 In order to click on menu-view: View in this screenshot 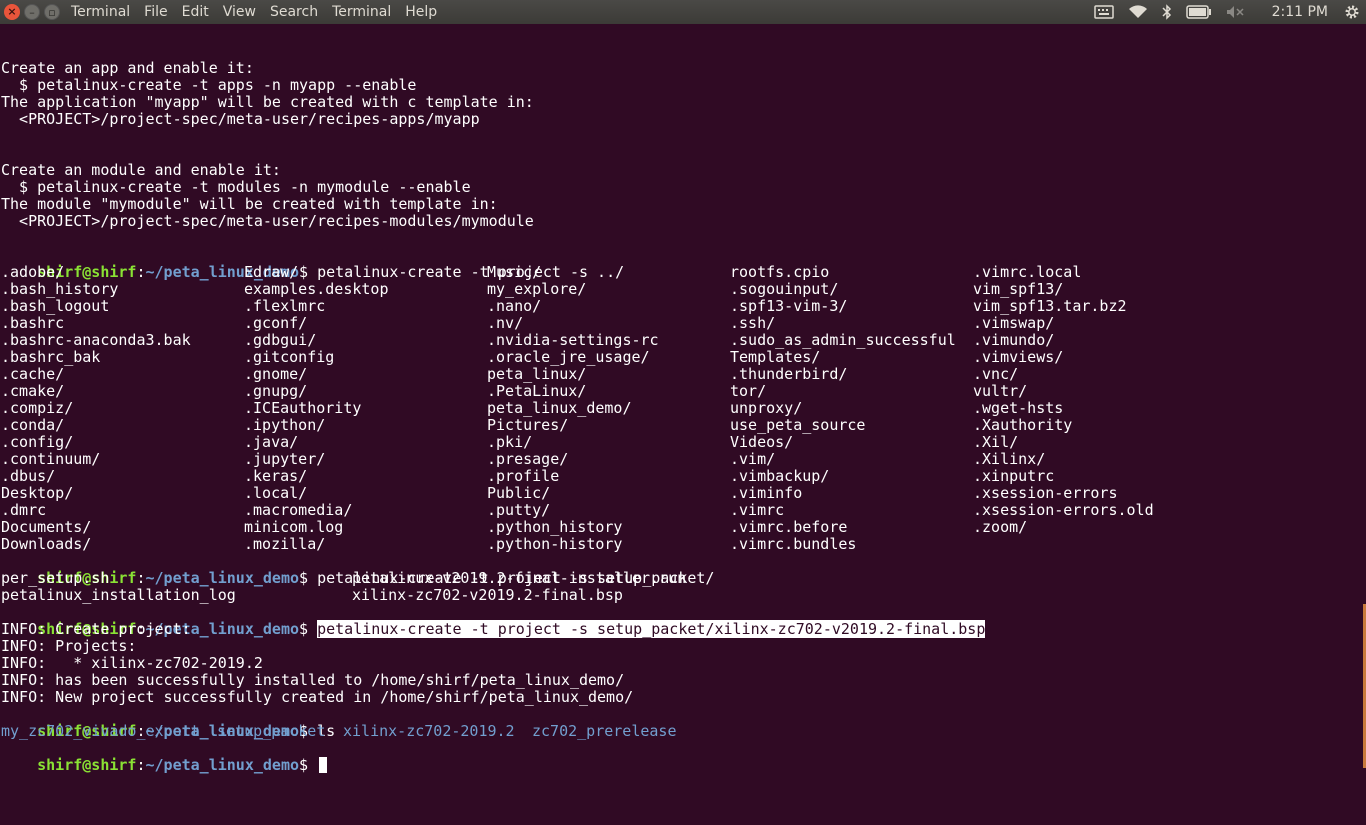, I will do `click(239, 12)`.